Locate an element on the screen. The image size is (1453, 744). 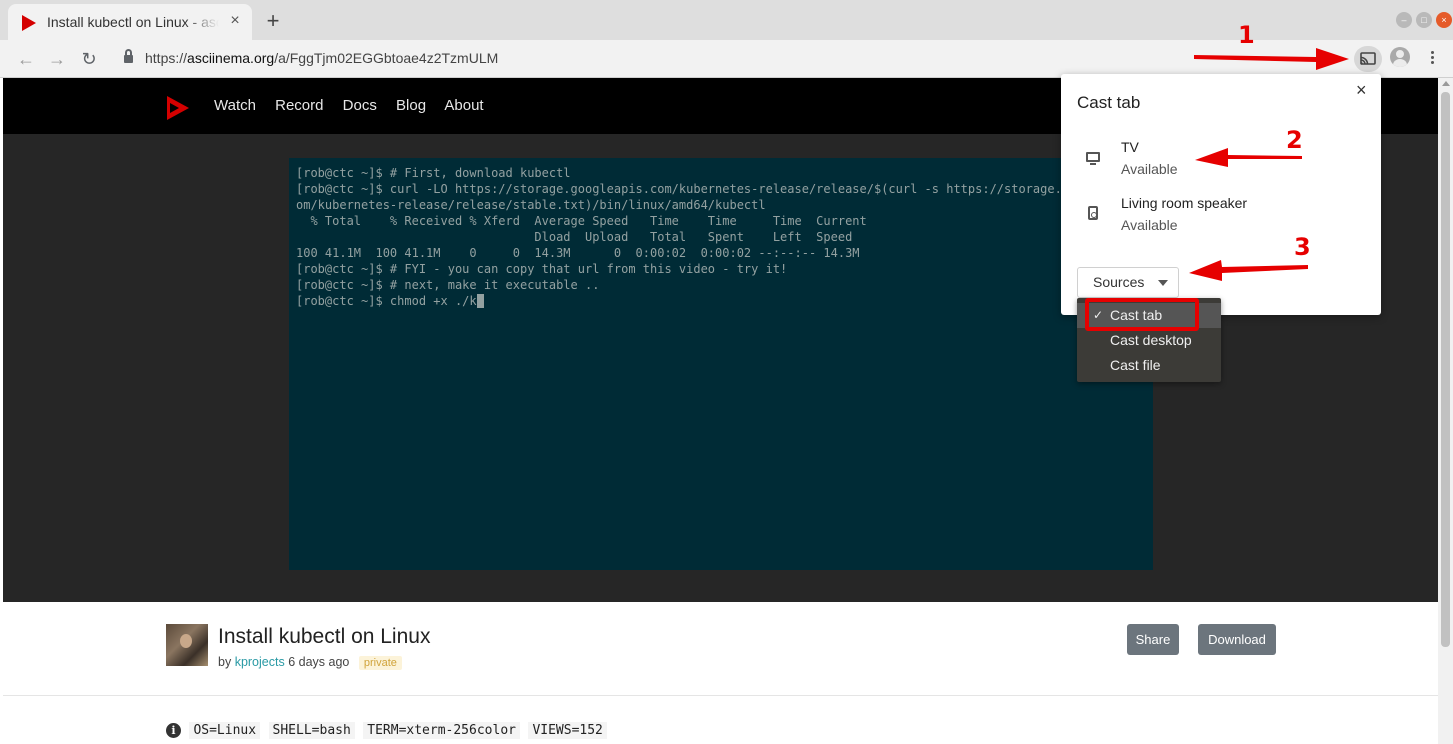
recording-title: Install kubectl on Linux is located at coordinates (324, 636).